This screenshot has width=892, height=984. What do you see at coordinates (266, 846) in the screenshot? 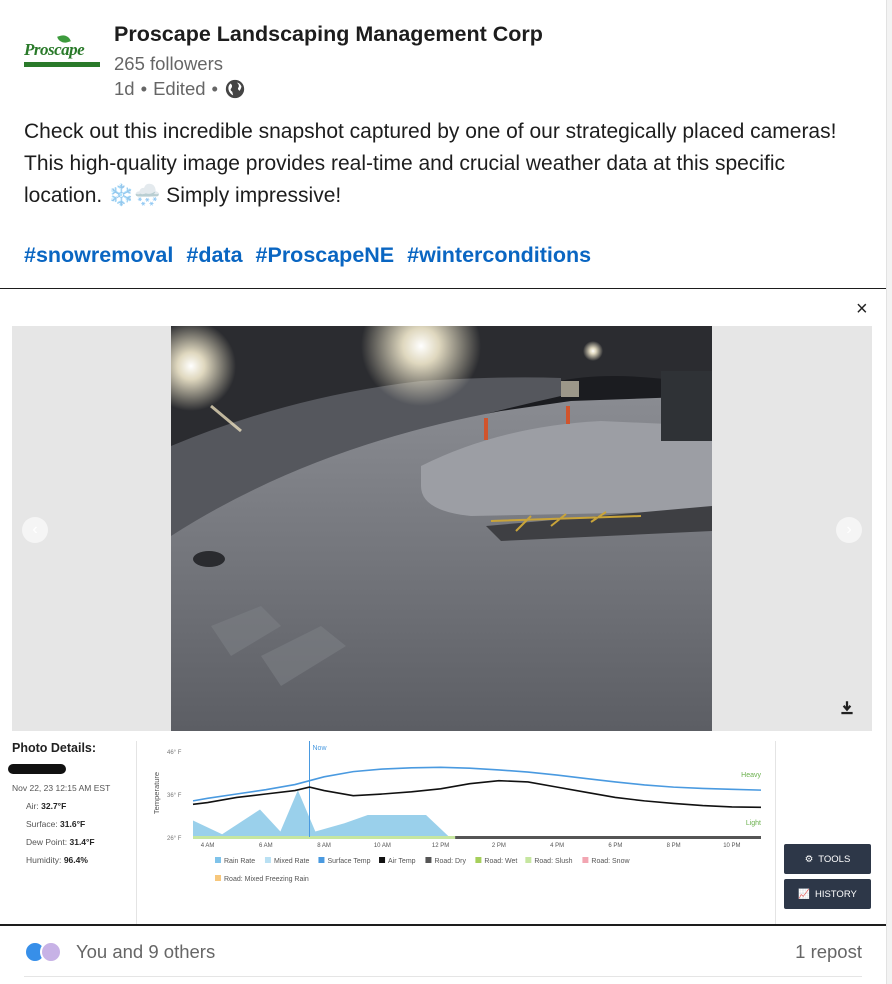
I see `x-tick-label: 6 AM` at bounding box center [266, 846].